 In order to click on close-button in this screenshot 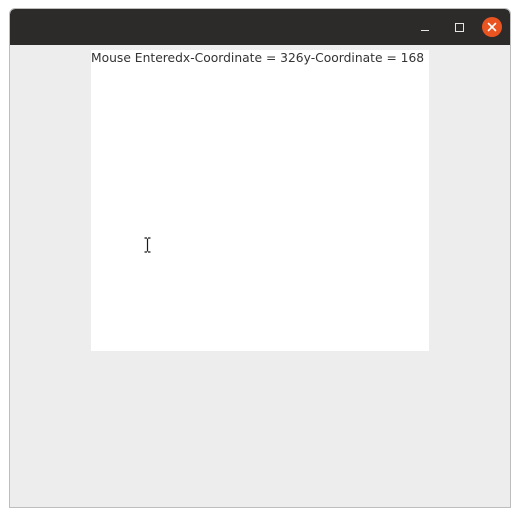, I will do `click(492, 27)`.